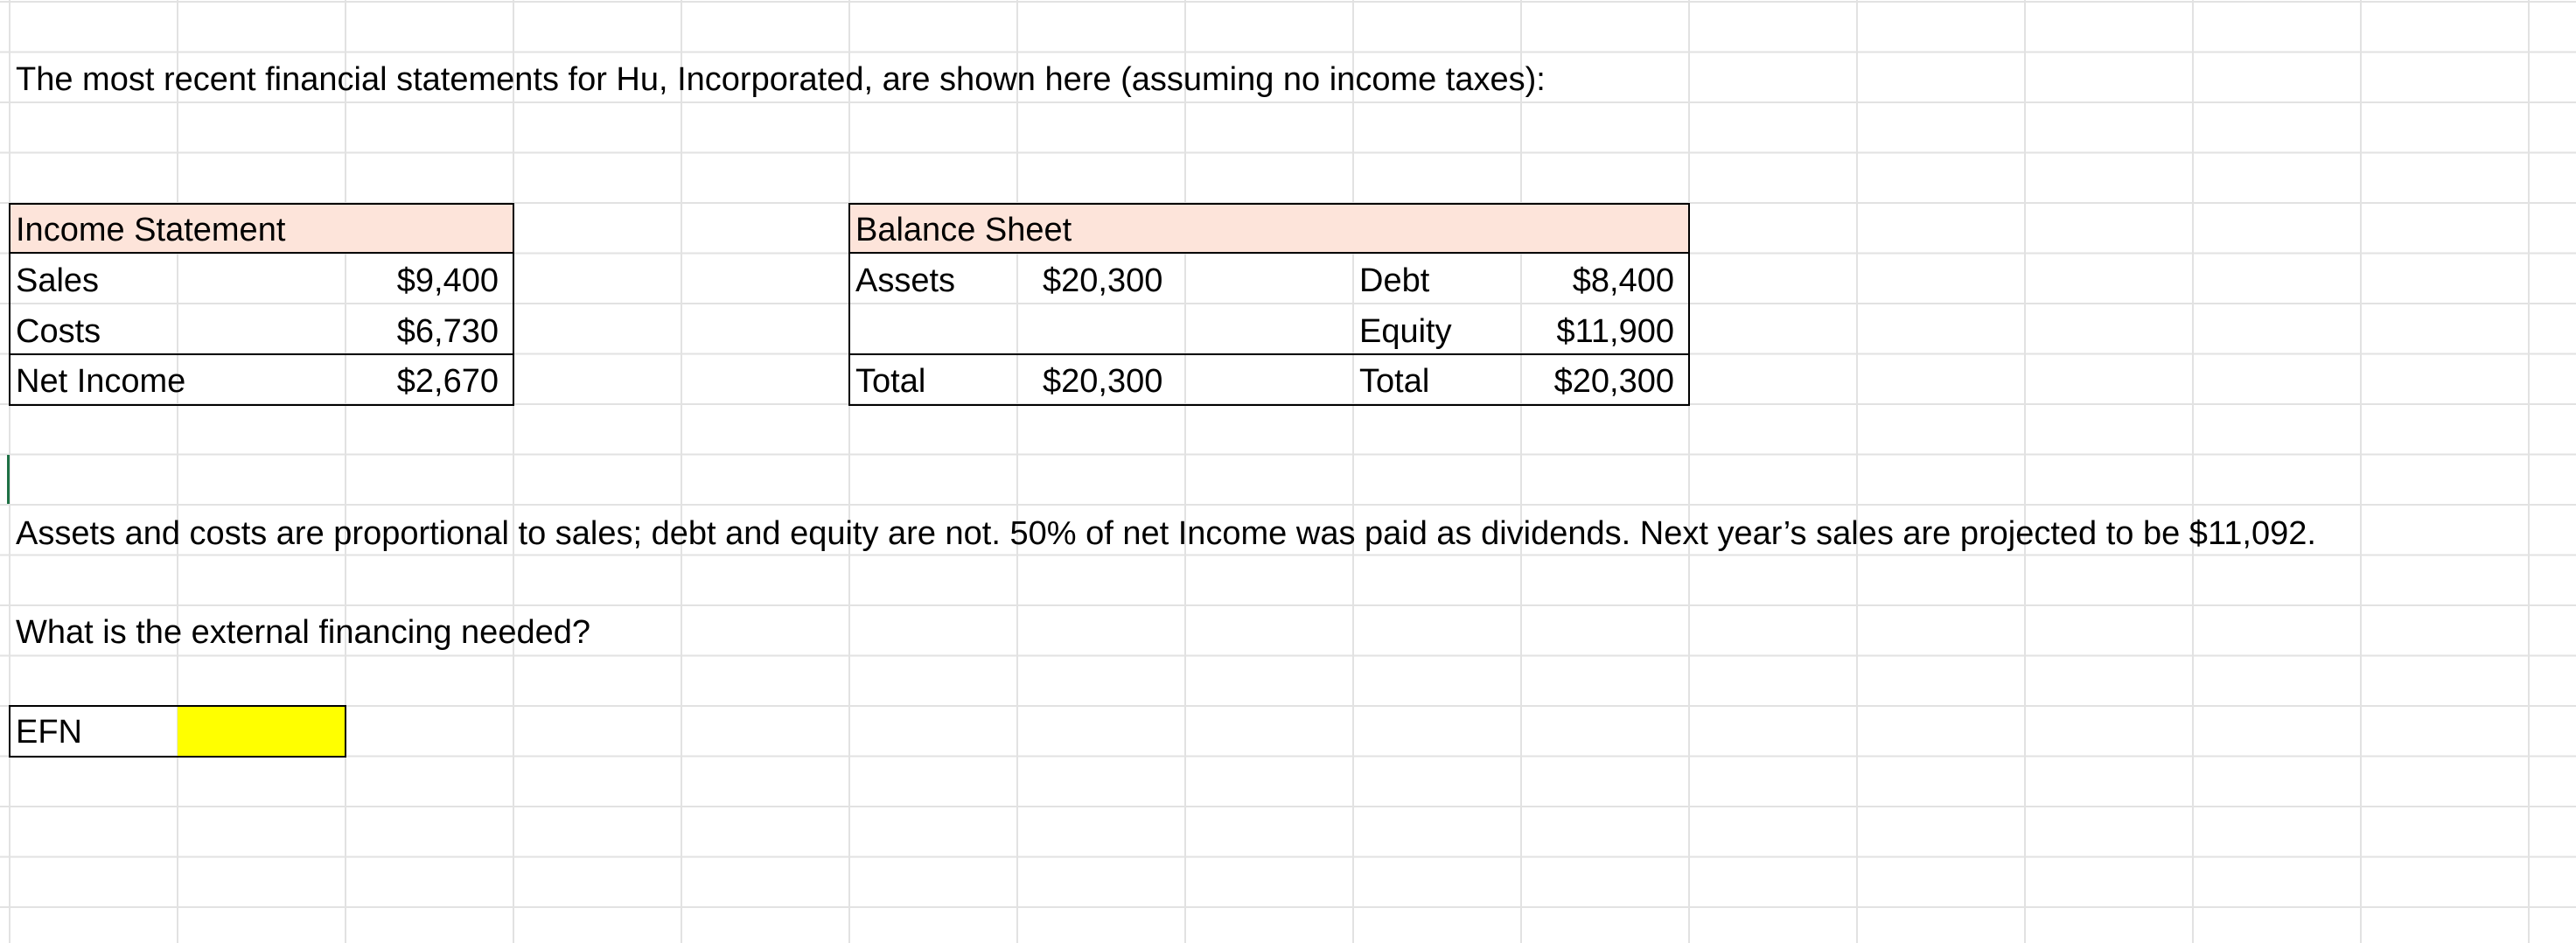 Image resolution: width=2576 pixels, height=943 pixels. Describe the element at coordinates (905, 280) in the screenshot. I see `assets-label: Assets` at that location.